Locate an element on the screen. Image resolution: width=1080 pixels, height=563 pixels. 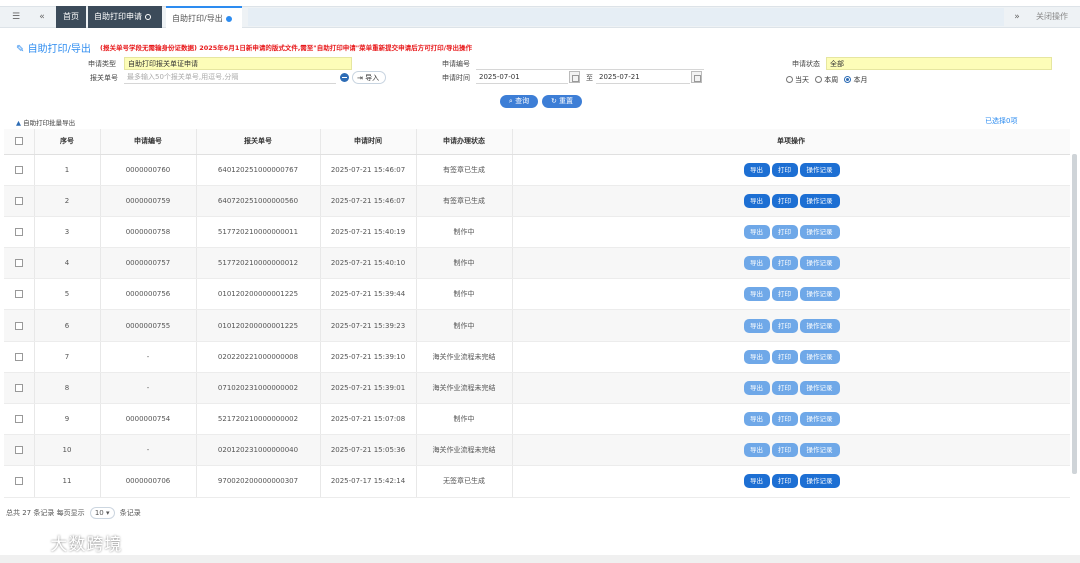
header-status: 申请办理状态 is located at coordinates (464, 142).